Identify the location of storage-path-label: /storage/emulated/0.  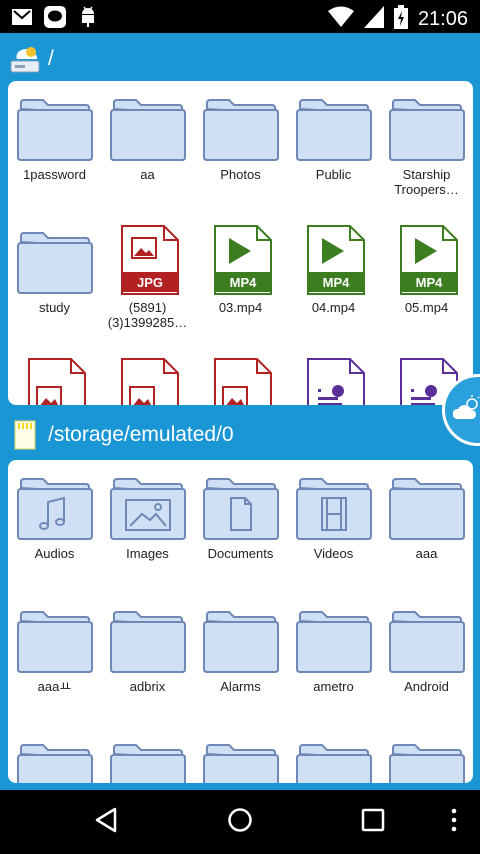
(141, 434).